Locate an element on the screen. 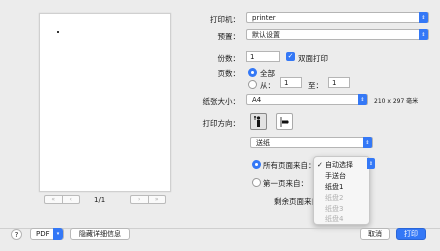  pages-range-radio is located at coordinates (252, 84).